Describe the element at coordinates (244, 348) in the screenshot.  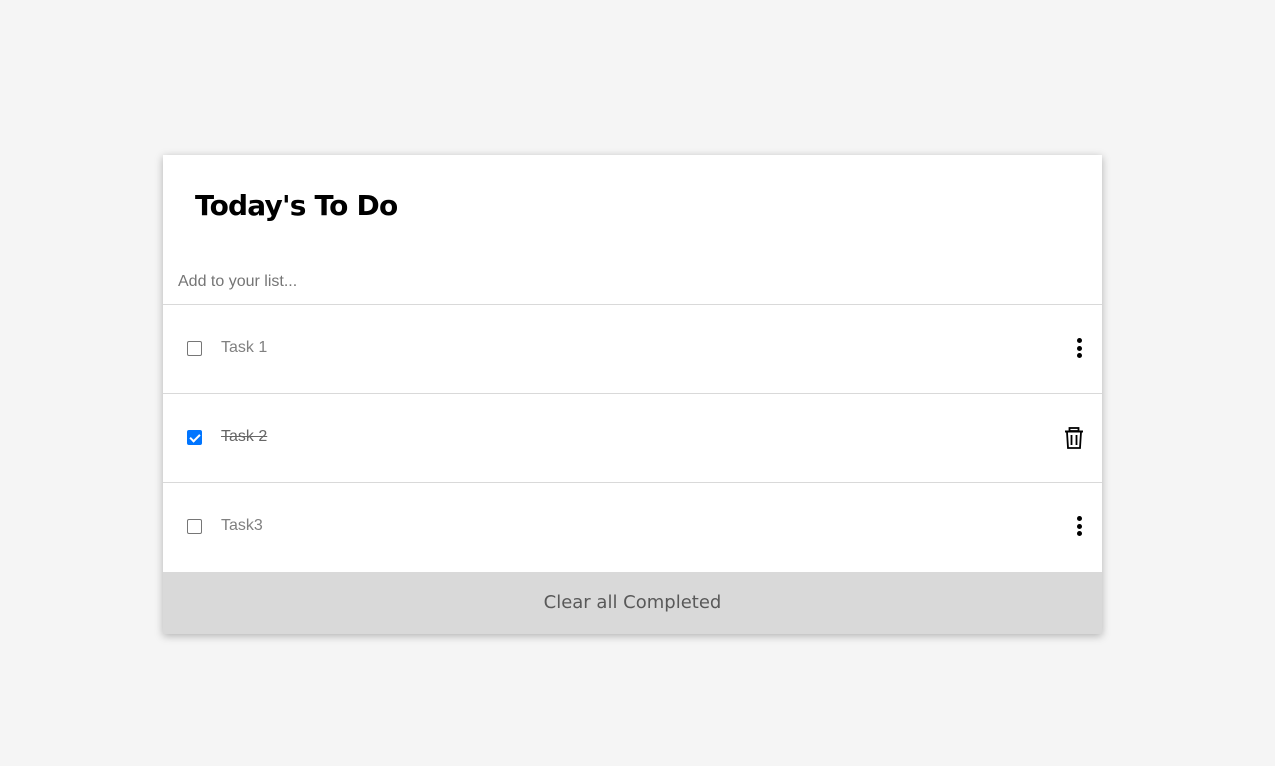
I see `task-label: Task 1` at that location.